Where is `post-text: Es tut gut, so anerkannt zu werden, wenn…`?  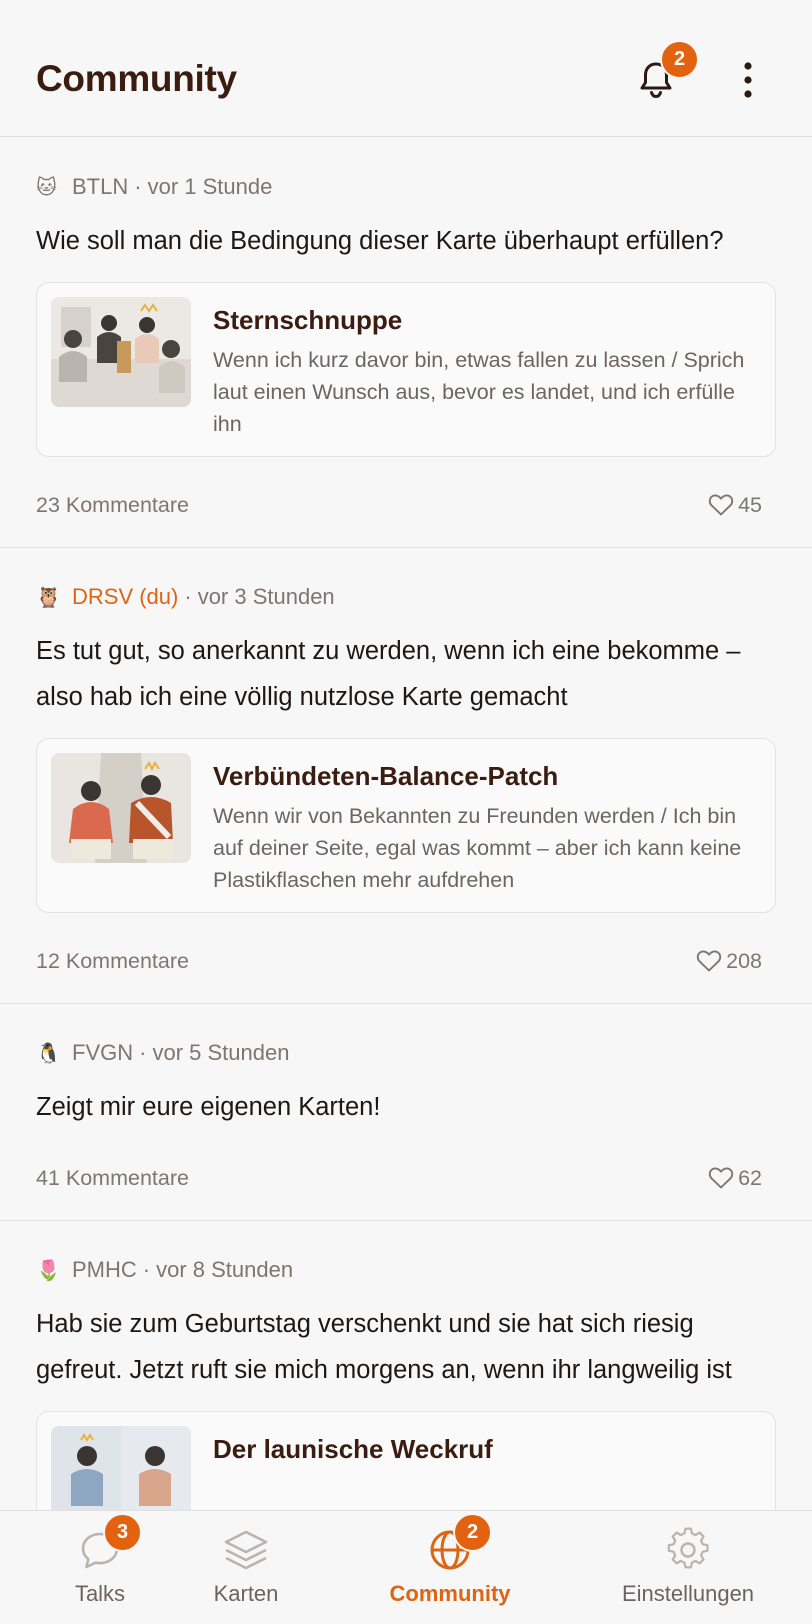
post-text: Es tut gut, so anerkannt zu werden, wenn… is located at coordinates (388, 674).